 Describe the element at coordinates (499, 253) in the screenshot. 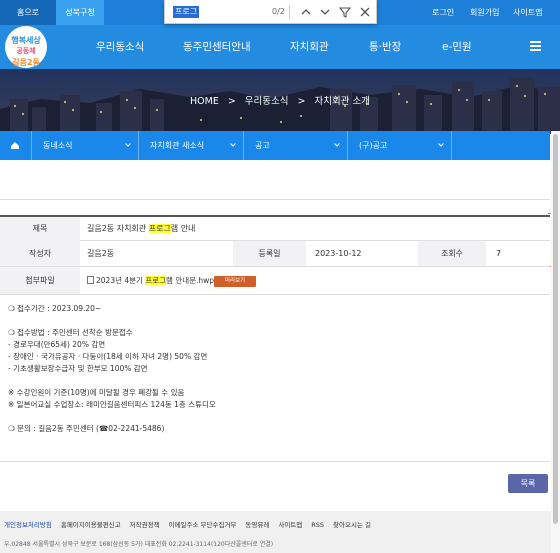

I see `views-value: 7` at that location.